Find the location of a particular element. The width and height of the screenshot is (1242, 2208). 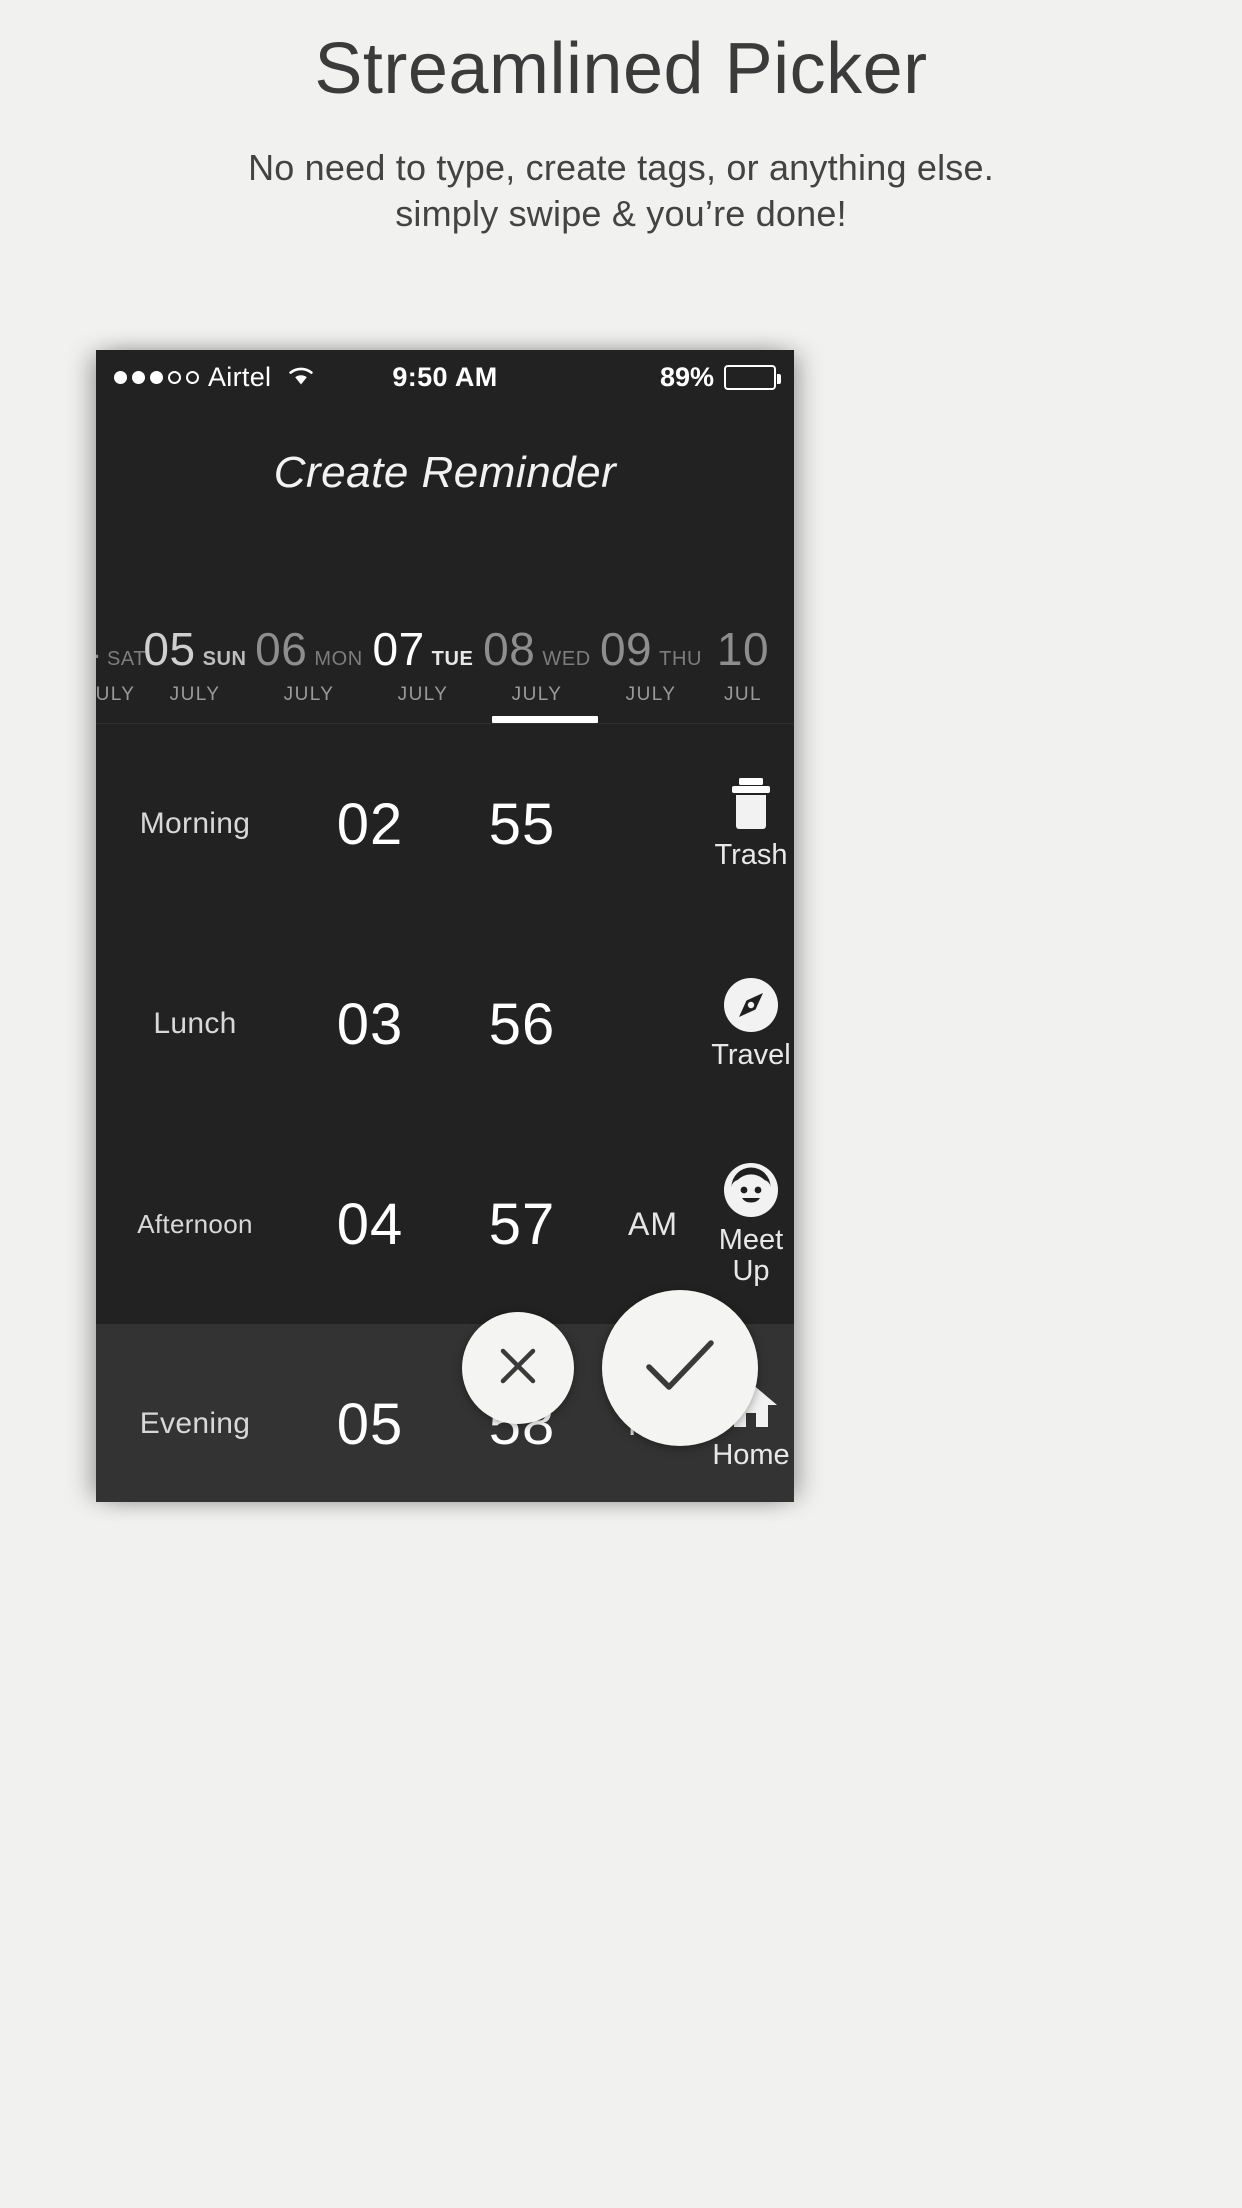

date-cell: 10 JUL is located at coordinates (743, 662).